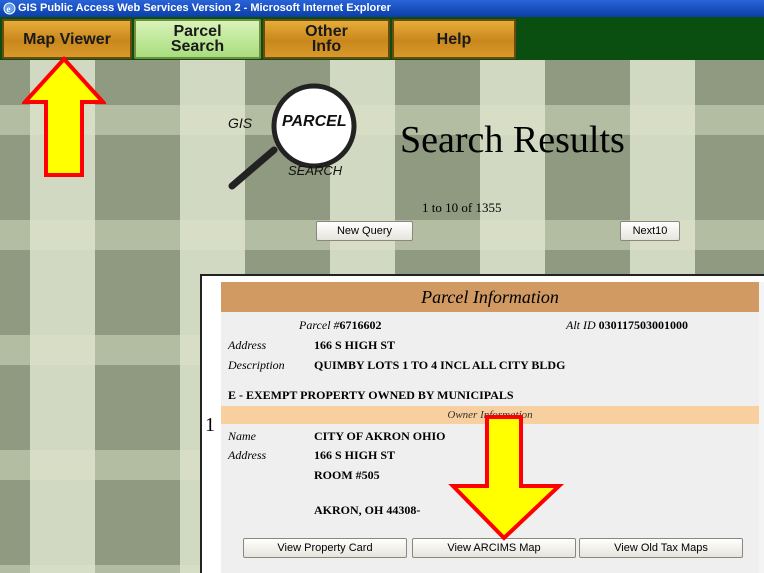 The image size is (764, 573). I want to click on tab-map-viewer: Map Viewer, so click(67, 39).